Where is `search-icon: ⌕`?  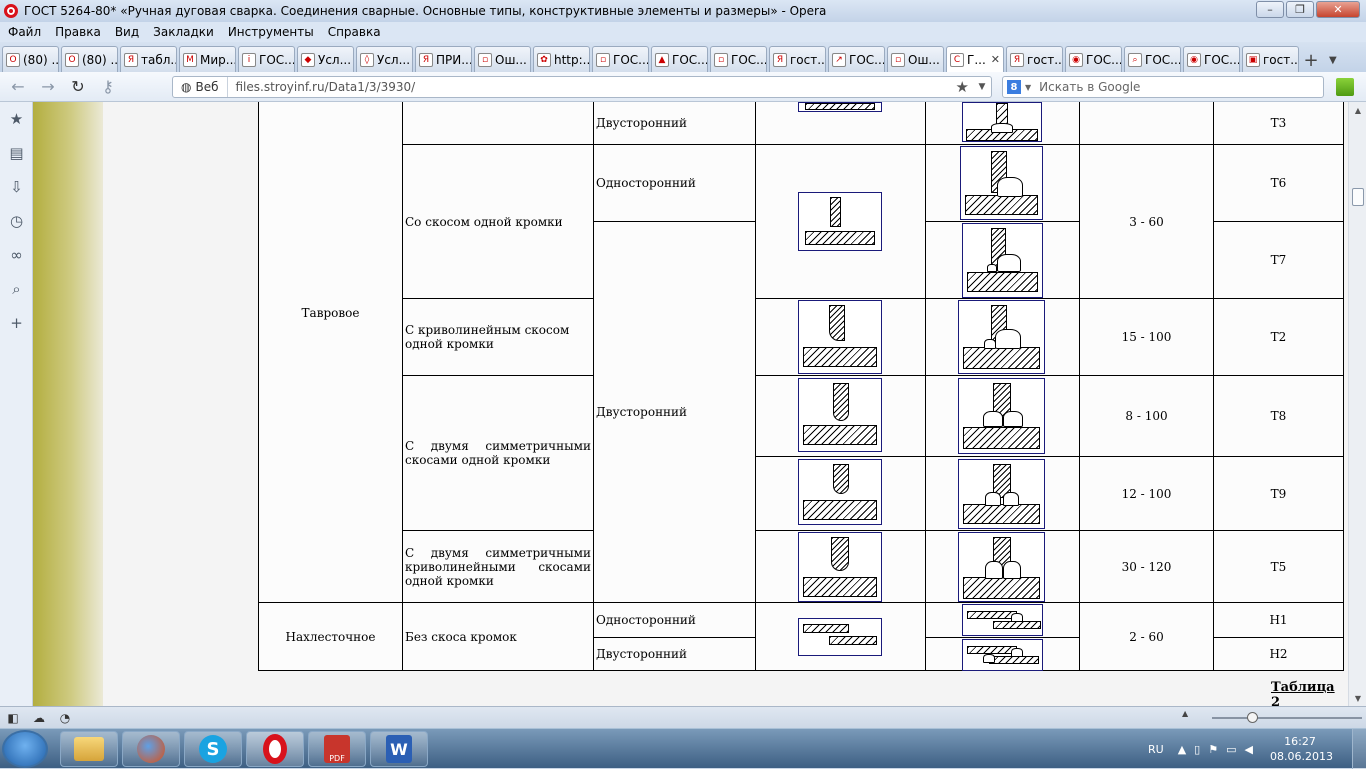
search-icon: ⌕ is located at coordinates (16, 289).